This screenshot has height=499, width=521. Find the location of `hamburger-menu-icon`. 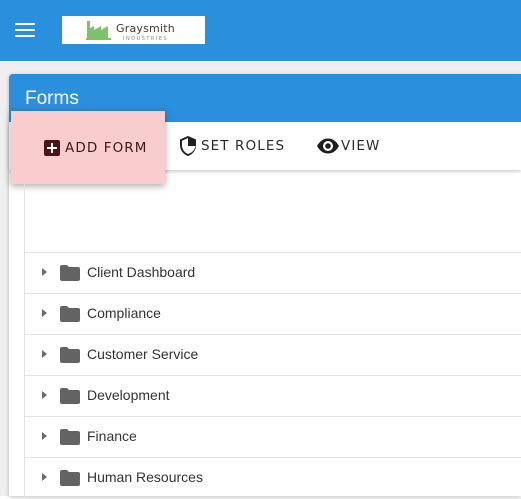

hamburger-menu-icon is located at coordinates (25, 30).